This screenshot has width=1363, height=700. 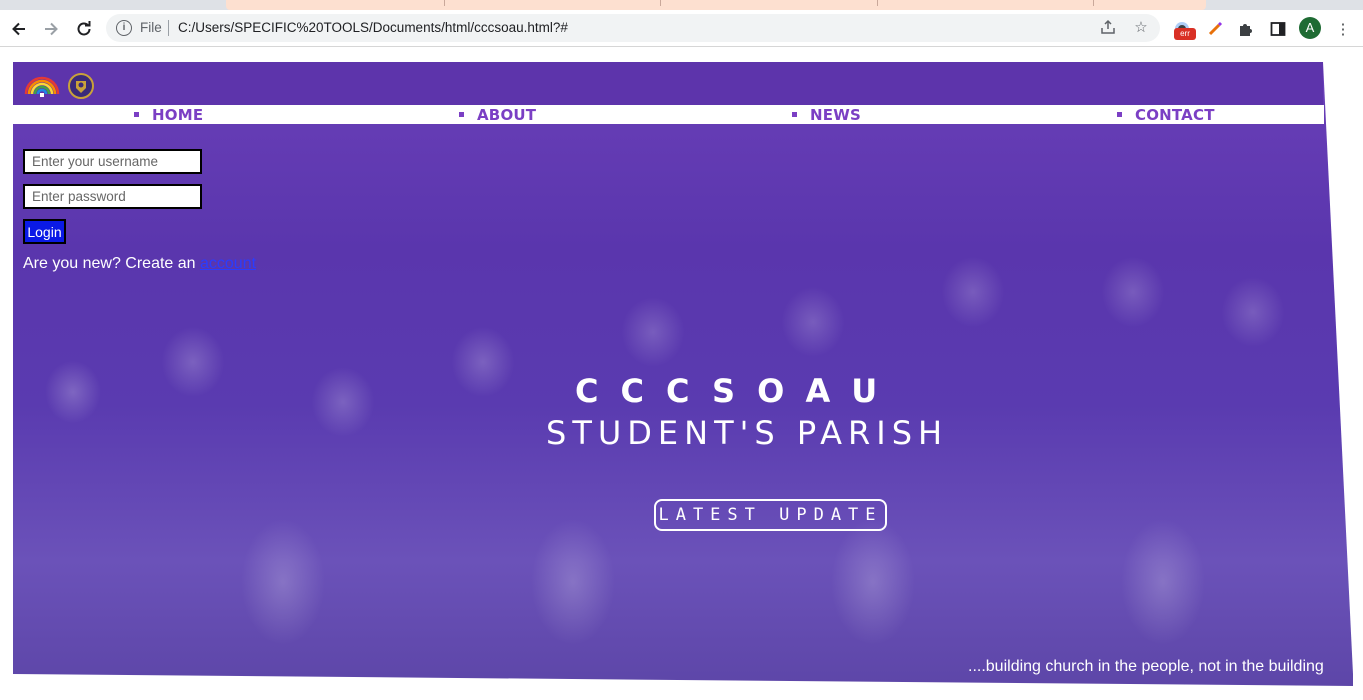 What do you see at coordinates (19, 29) in the screenshot?
I see `back-arrow-icon` at bounding box center [19, 29].